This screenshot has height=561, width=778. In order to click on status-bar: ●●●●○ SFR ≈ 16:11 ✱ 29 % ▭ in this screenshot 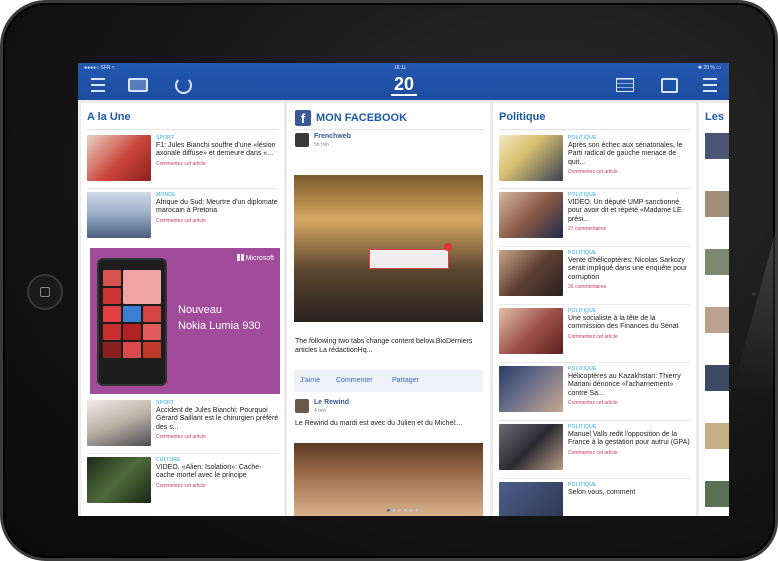, I will do `click(403, 68)`.